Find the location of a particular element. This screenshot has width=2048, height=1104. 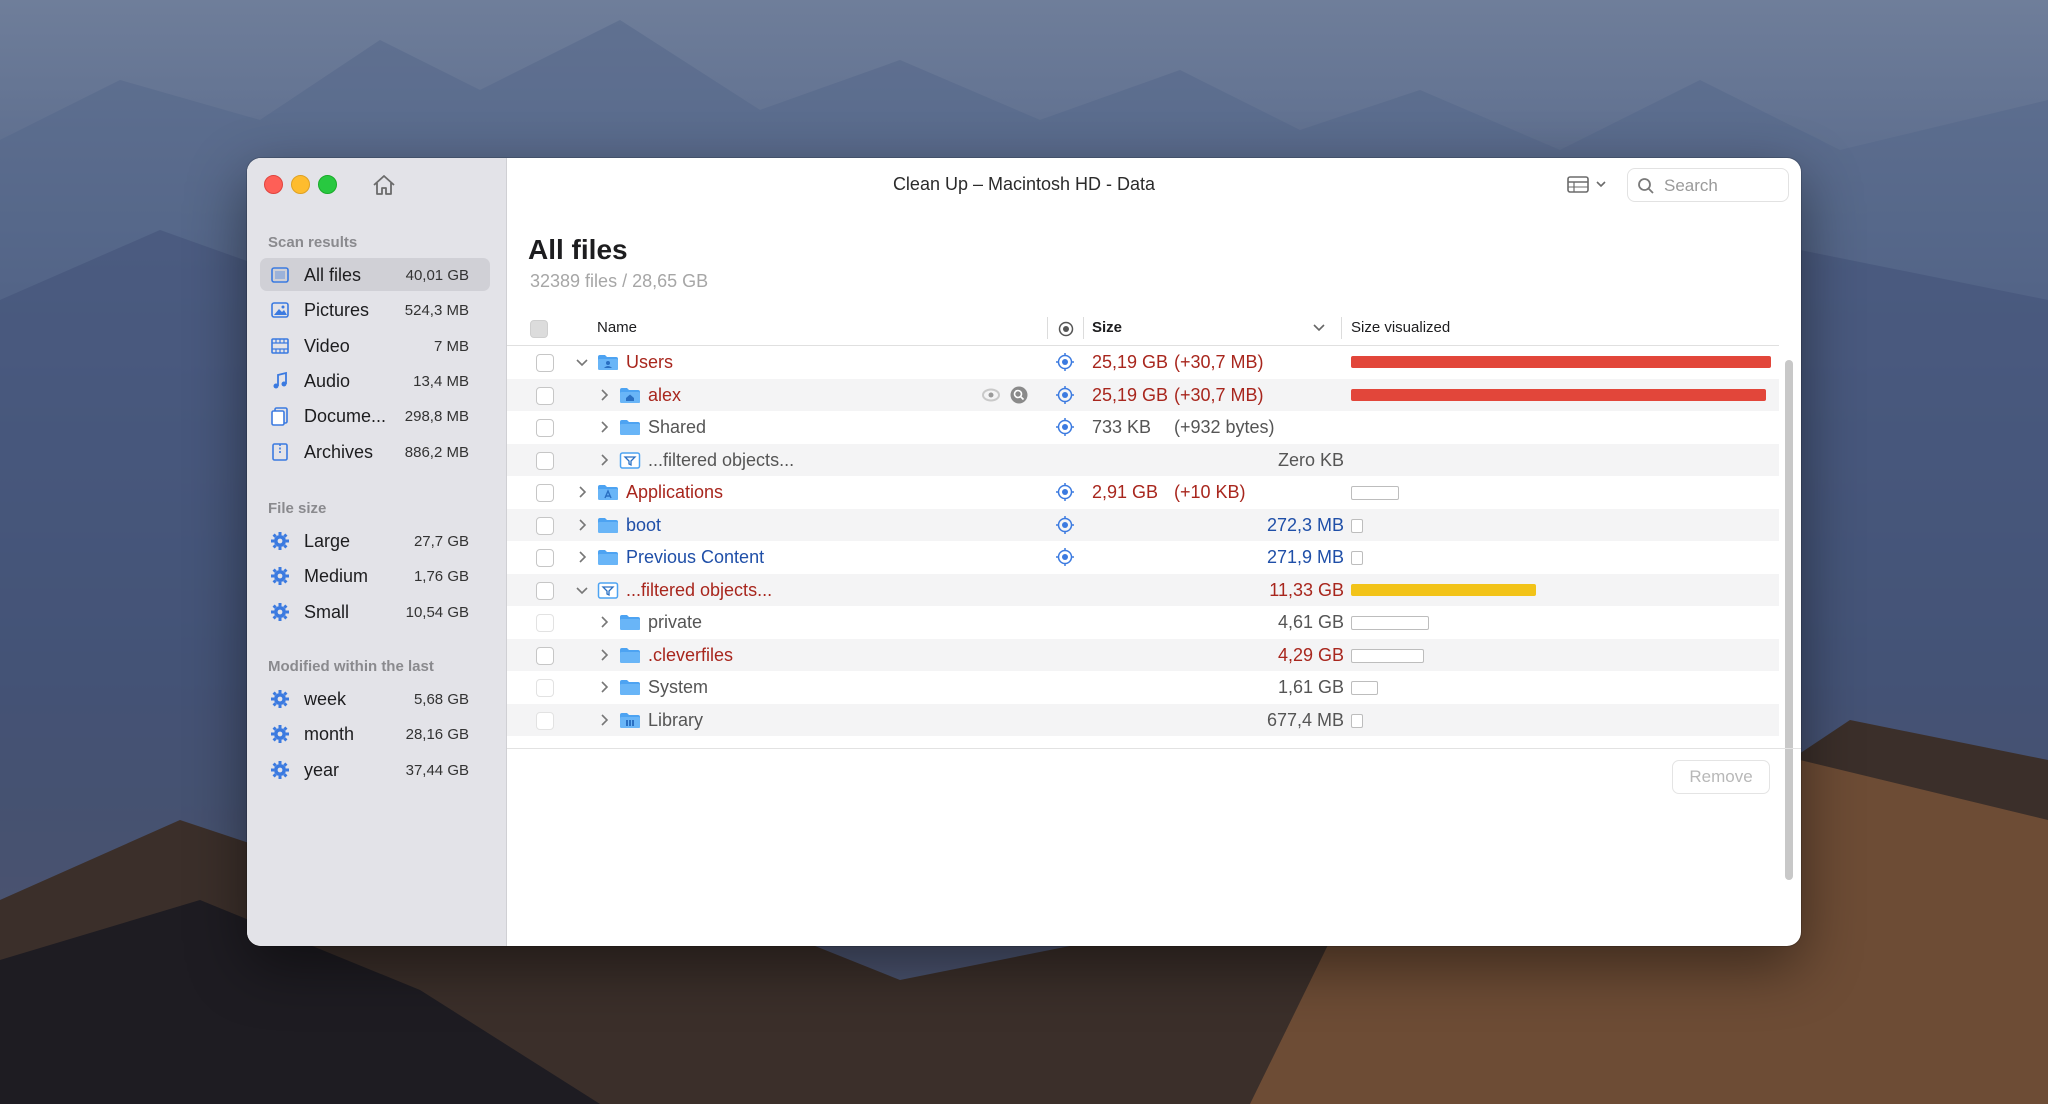

sidebar-item-label: year is located at coordinates (322, 769).